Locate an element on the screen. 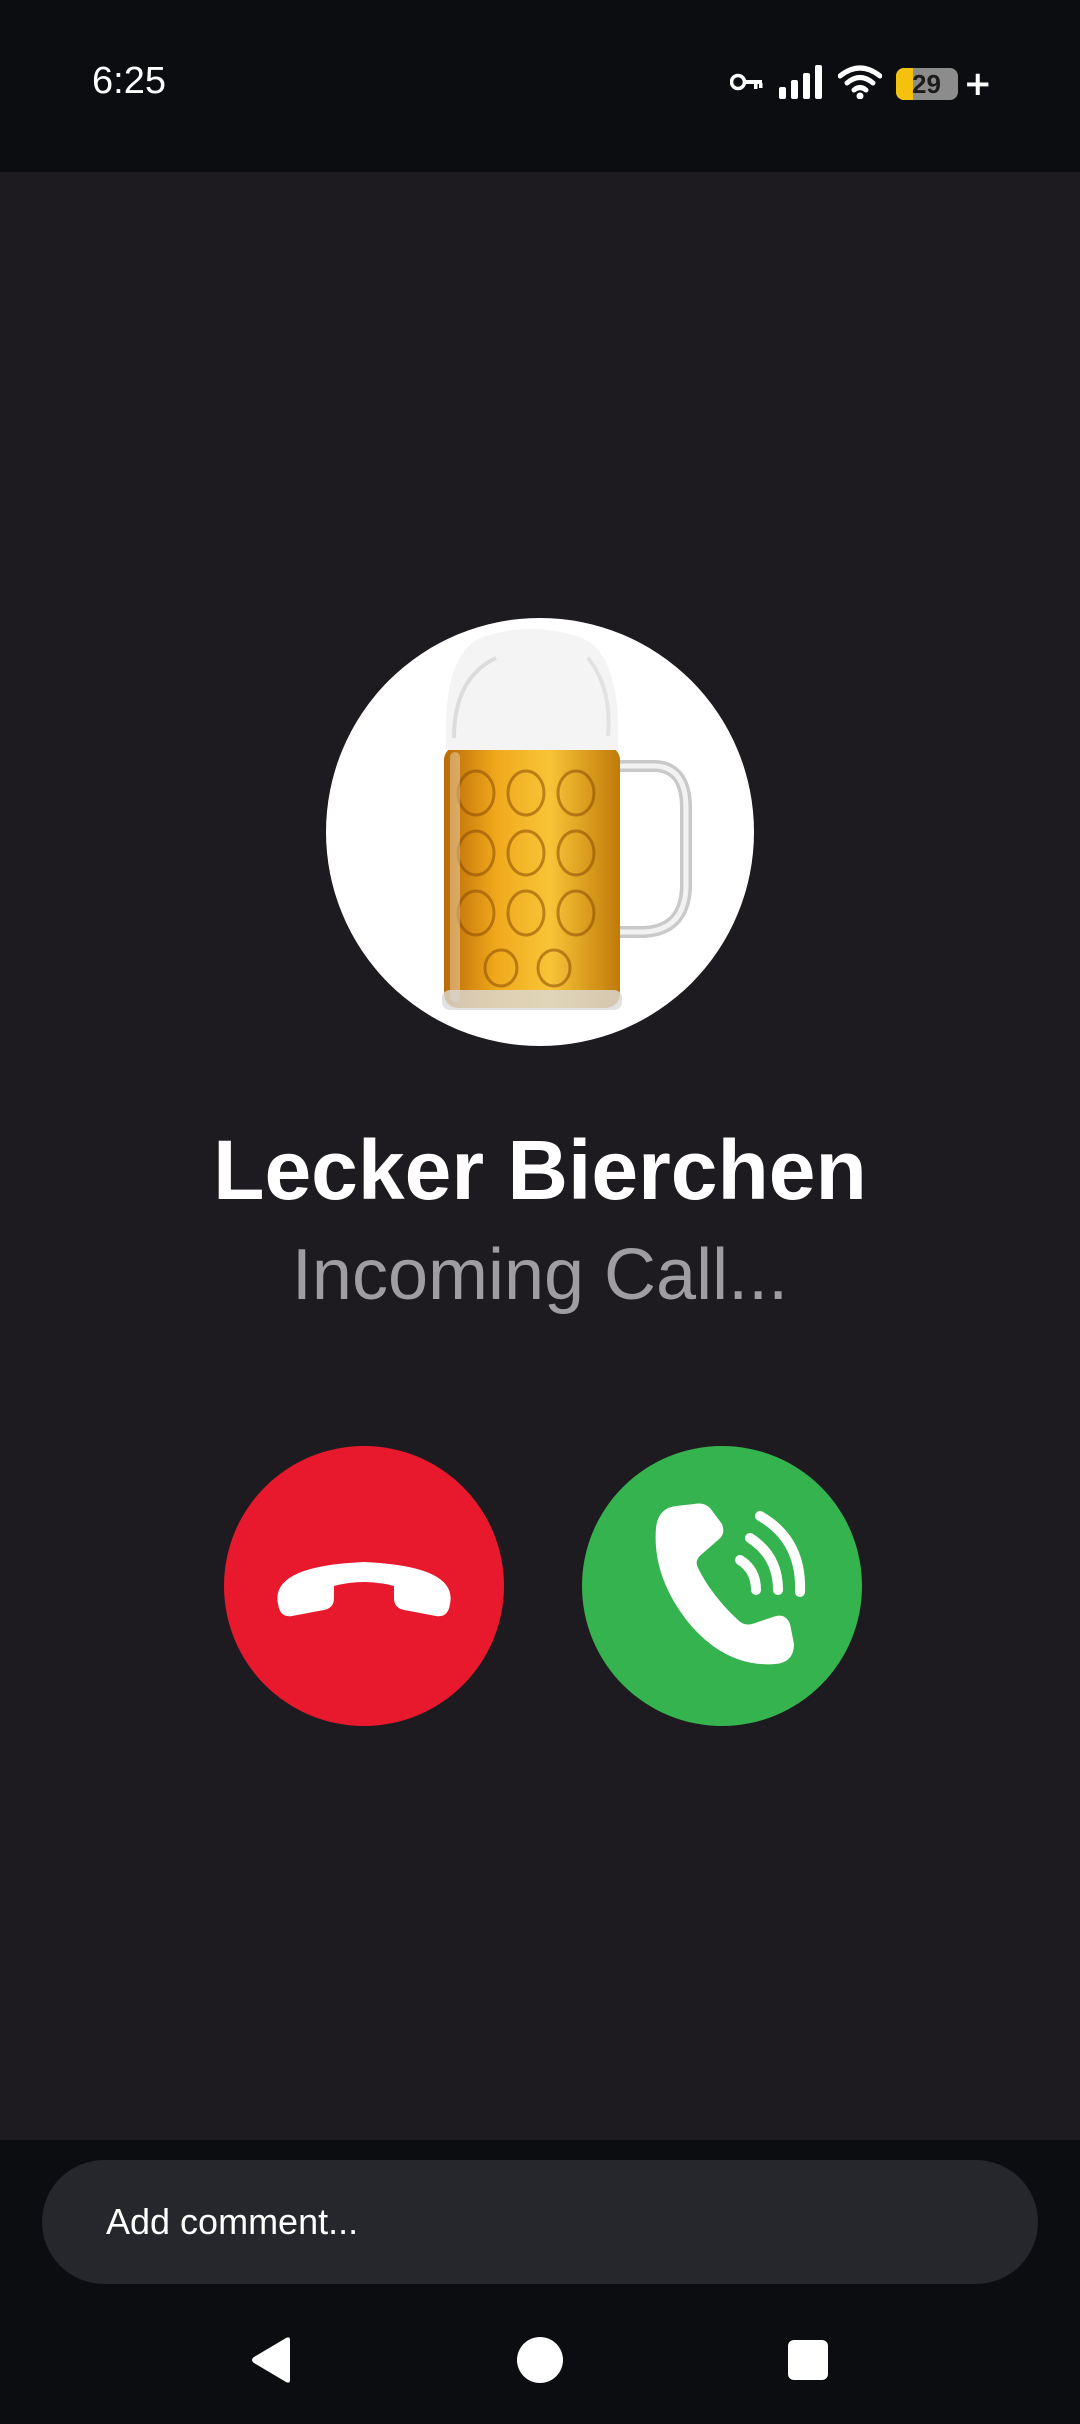 Image resolution: width=1080 pixels, height=2424 pixels. status-icons: 29 + is located at coordinates (861, 84).